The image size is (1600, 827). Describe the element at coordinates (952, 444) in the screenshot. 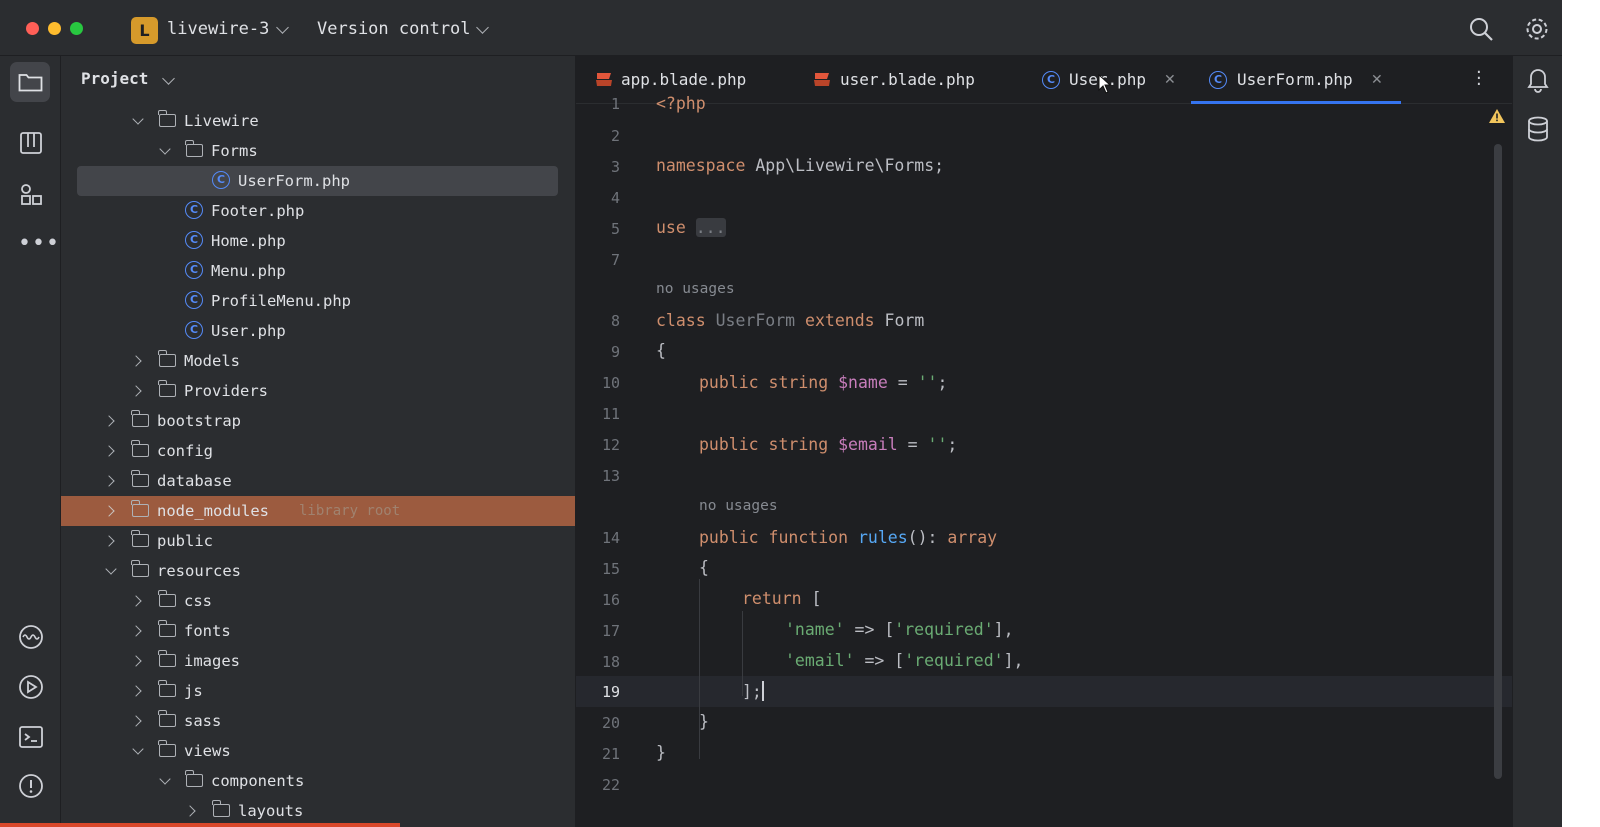

I see `semicolon: ;` at that location.